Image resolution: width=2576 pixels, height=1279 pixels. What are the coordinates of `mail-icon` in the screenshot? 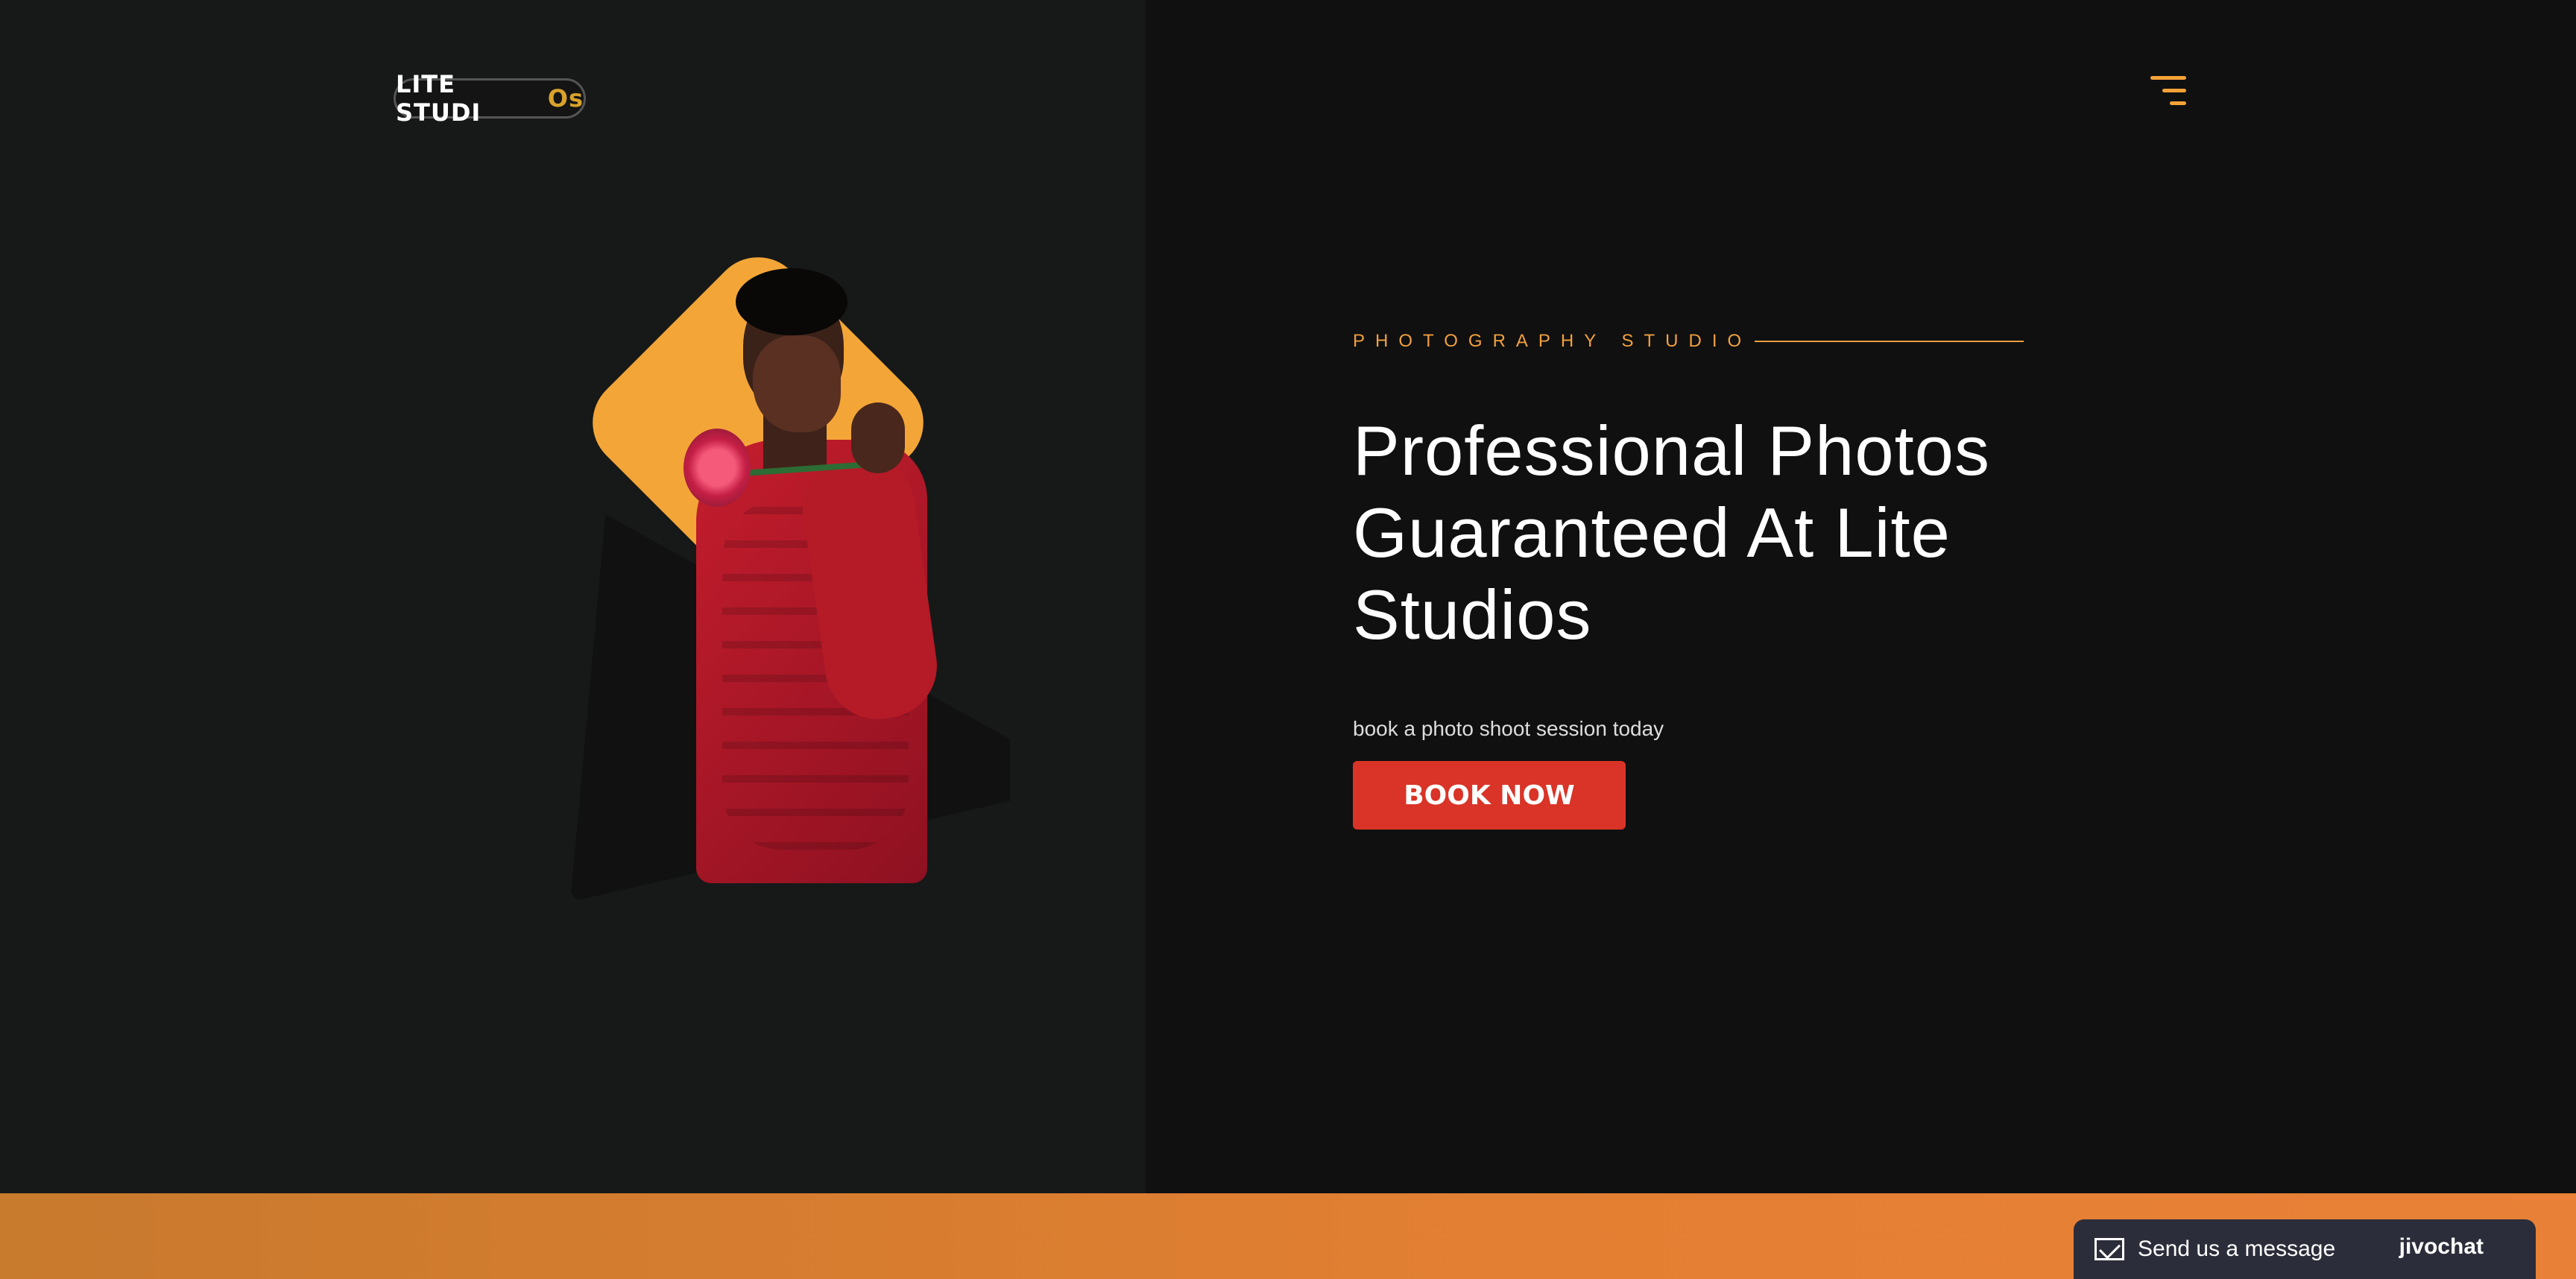 It's located at (2109, 1249).